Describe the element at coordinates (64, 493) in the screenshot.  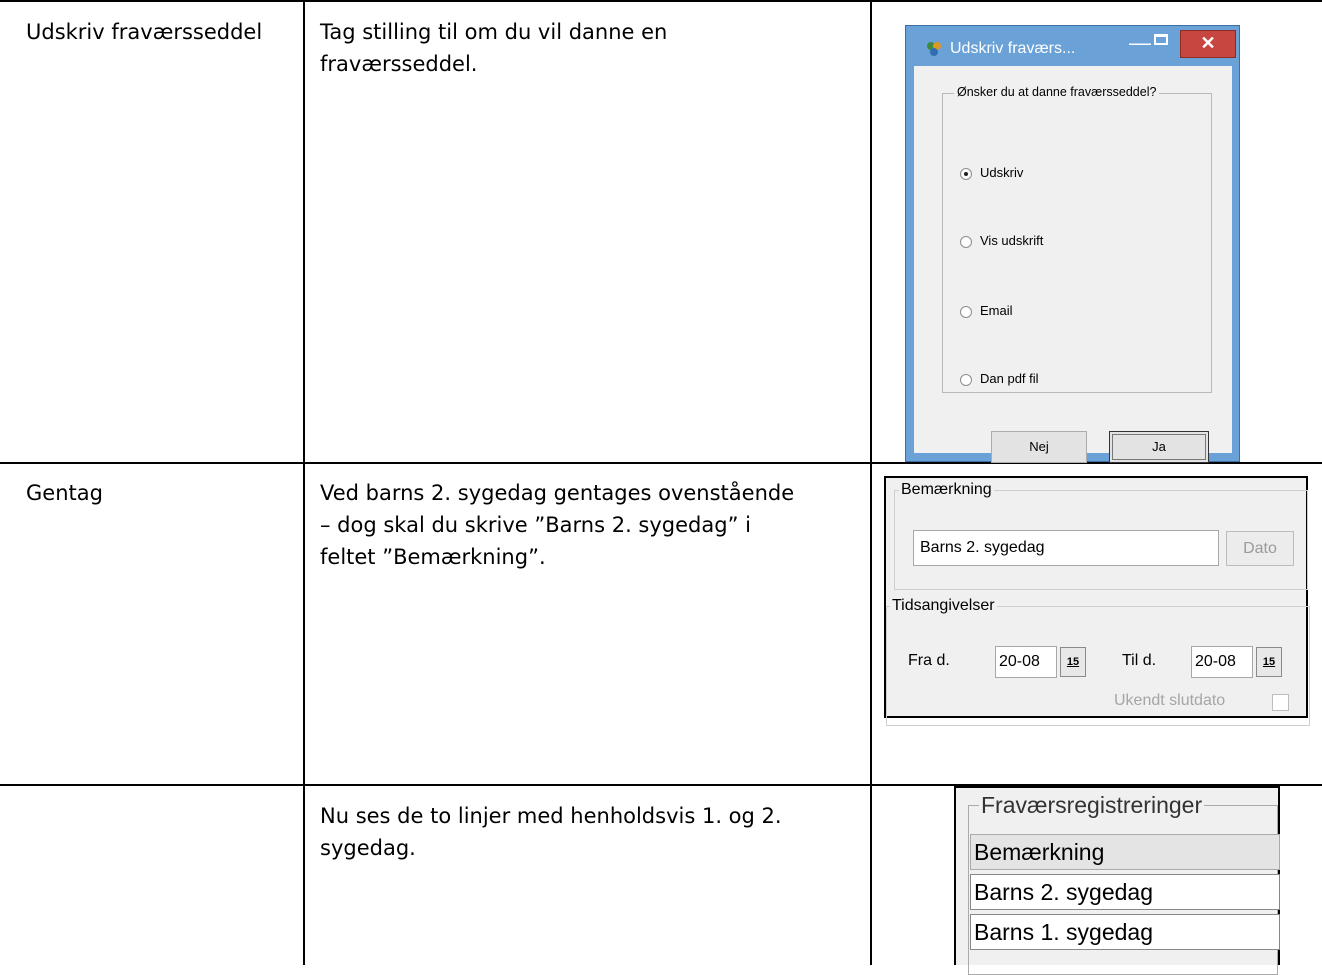
I see `row2-label: Gentag` at that location.